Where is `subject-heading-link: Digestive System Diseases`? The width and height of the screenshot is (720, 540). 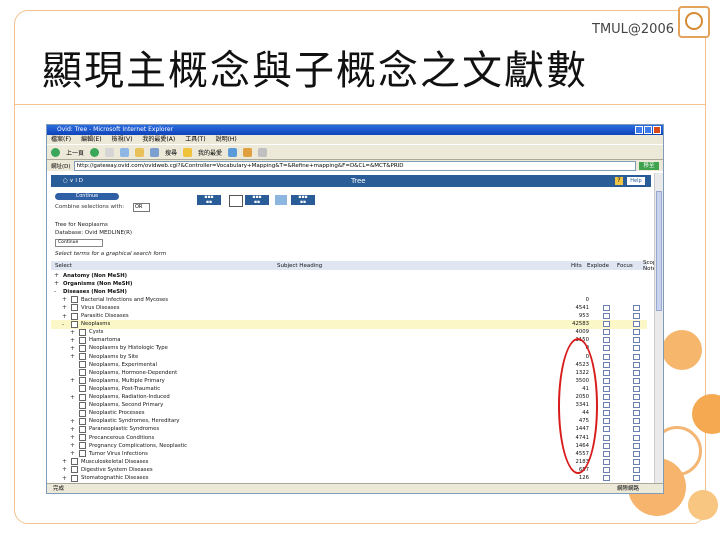
subject-heading-link: Digestive System Diseases is located at coordinates (117, 470).